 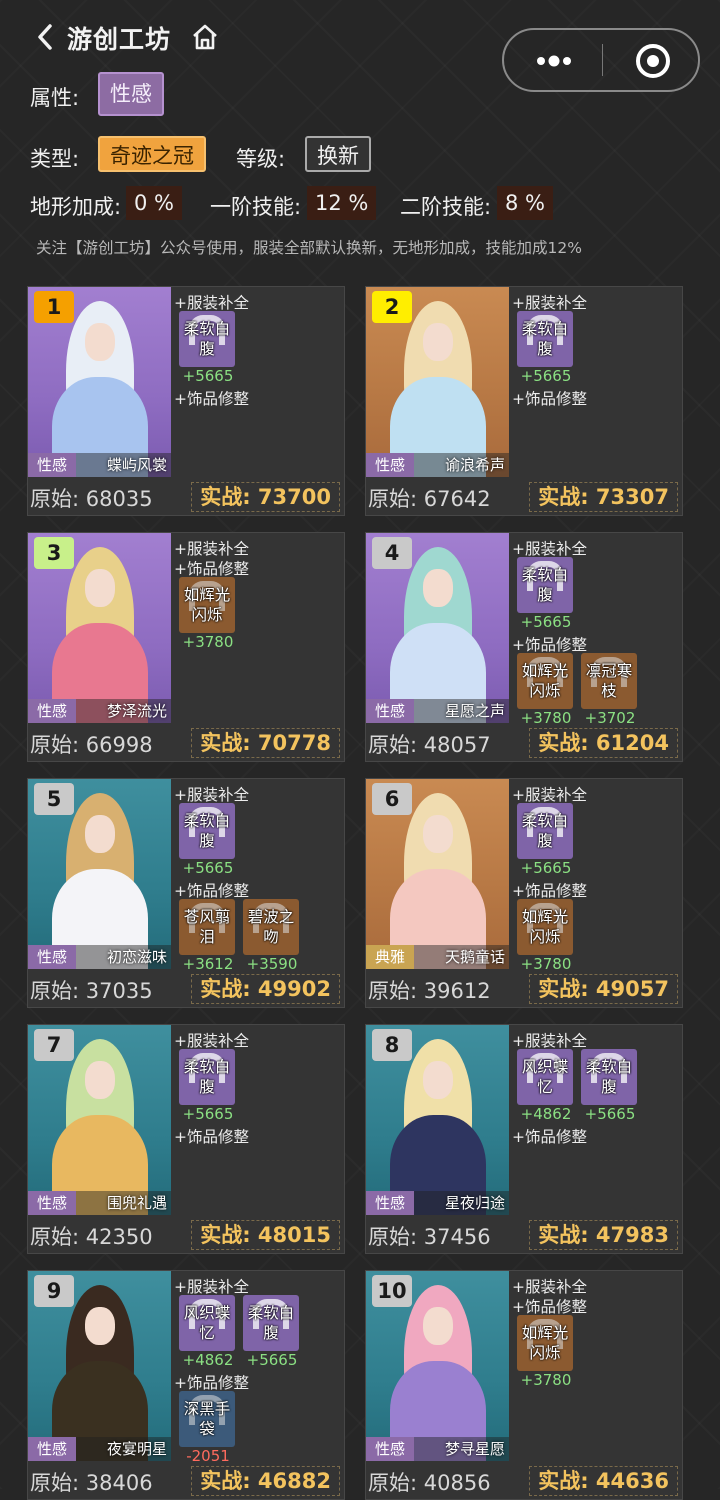 I want to click on outfit-name: 天鹅童话, so click(x=474, y=957).